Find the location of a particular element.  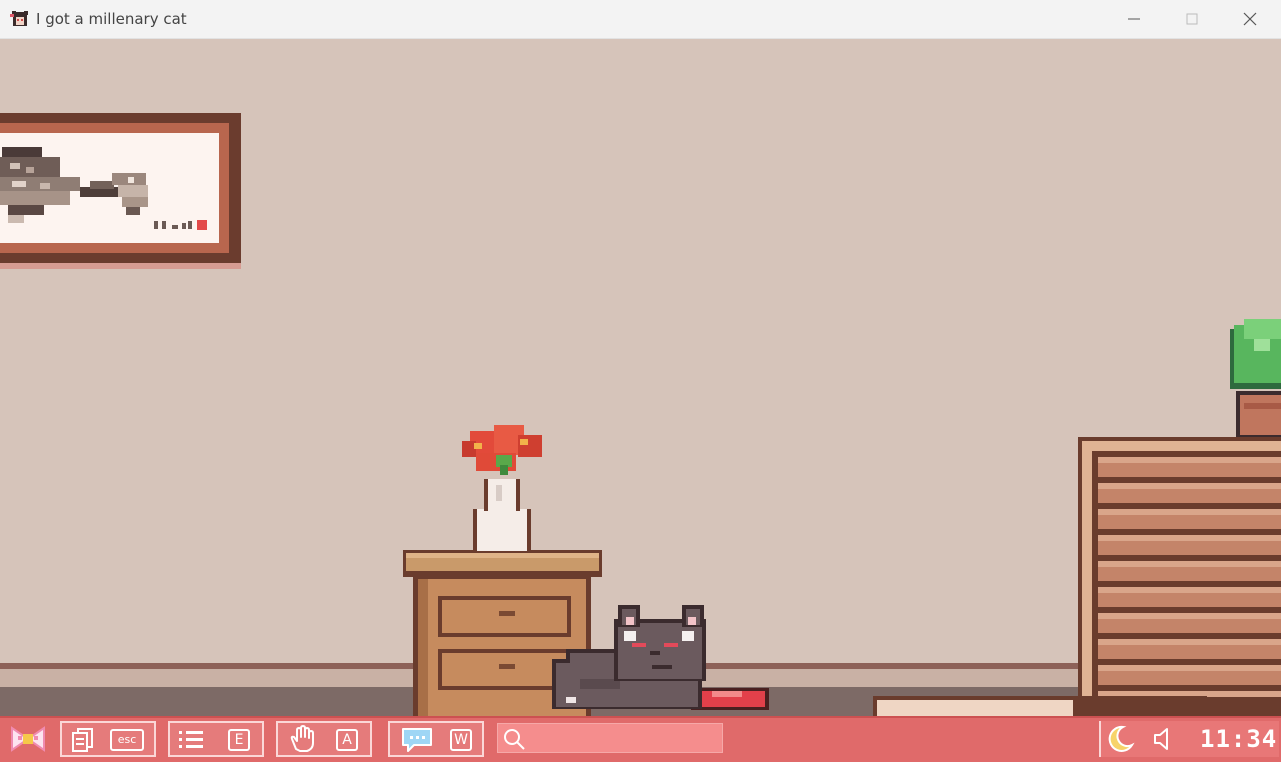

maximize-button is located at coordinates (1192, 19).